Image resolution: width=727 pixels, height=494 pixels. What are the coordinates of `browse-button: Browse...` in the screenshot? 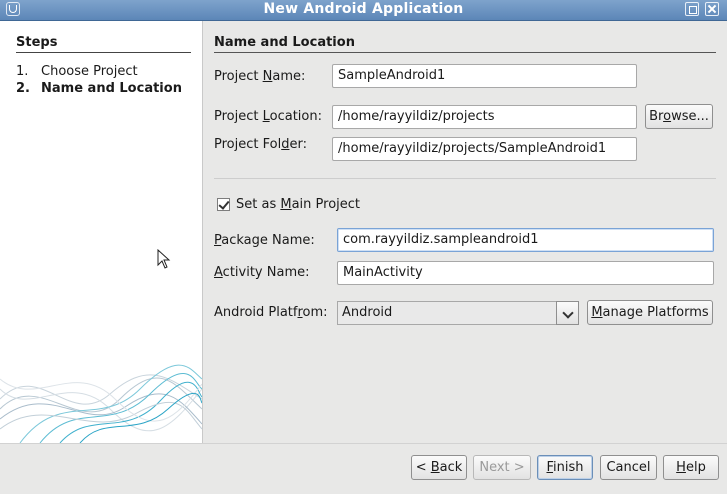 It's located at (679, 116).